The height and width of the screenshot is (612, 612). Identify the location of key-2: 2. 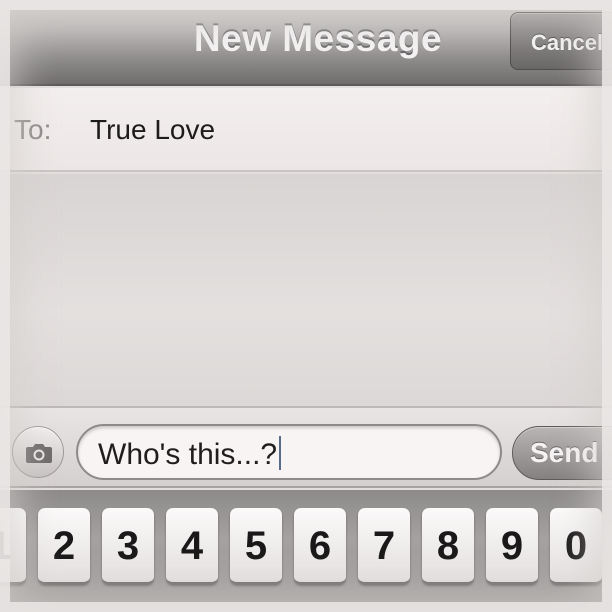
(64, 546).